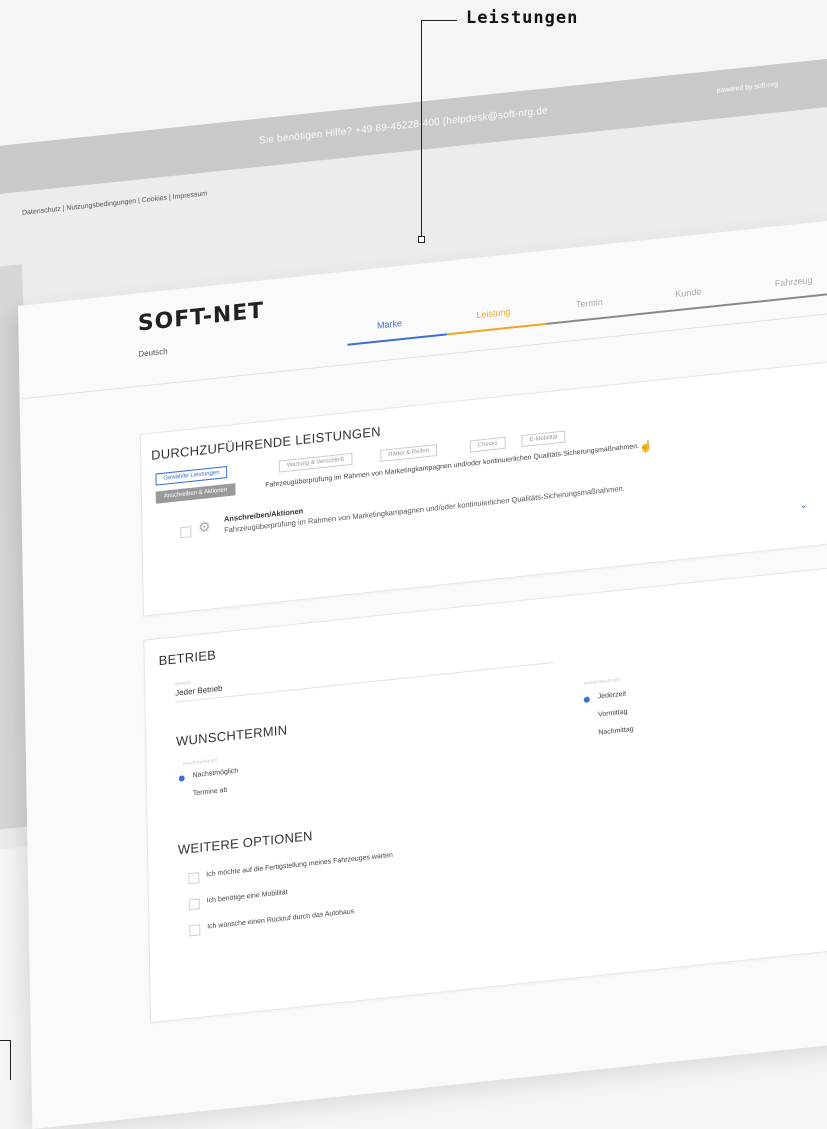 Image resolution: width=827 pixels, height=1129 pixels. I want to click on option-vormittag: Vormittag, so click(613, 714).